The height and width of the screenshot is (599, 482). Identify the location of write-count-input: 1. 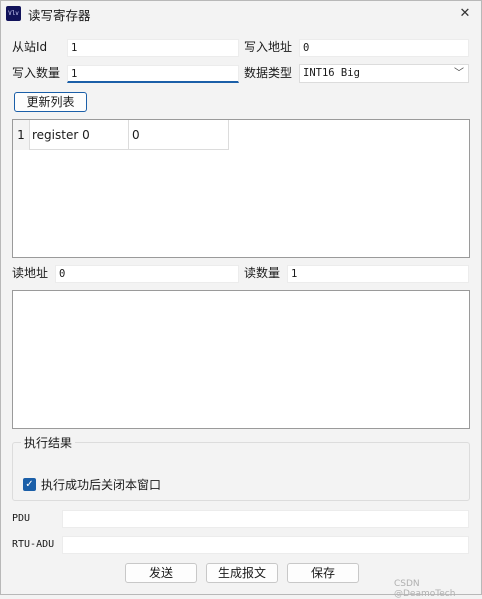
(153, 74).